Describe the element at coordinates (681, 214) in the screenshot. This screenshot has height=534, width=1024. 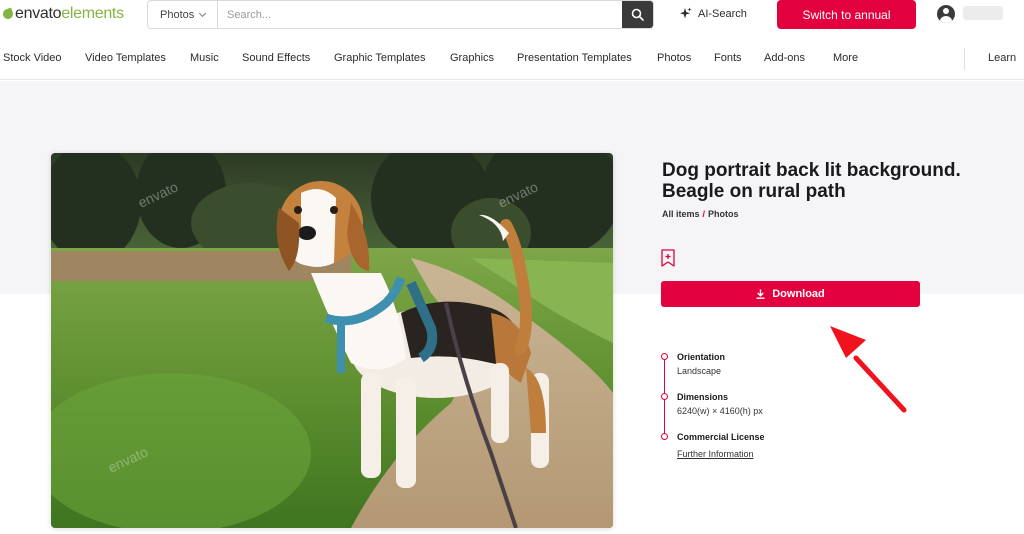
I see `breadcrumb-all-items: All items` at that location.